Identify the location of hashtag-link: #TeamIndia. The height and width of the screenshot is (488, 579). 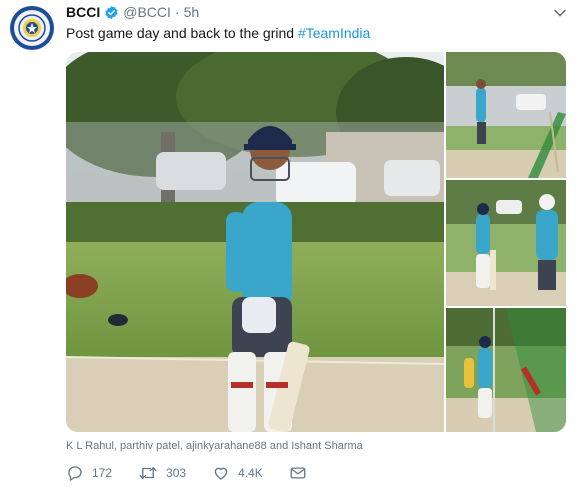
(334, 33).